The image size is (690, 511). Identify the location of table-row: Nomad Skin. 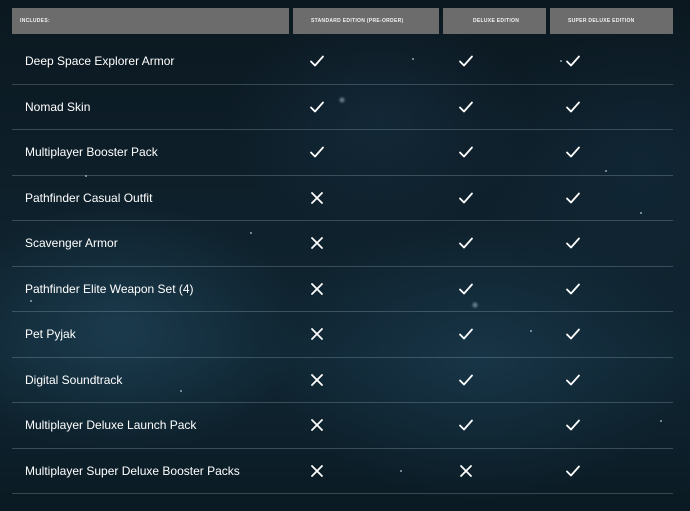
(342, 107).